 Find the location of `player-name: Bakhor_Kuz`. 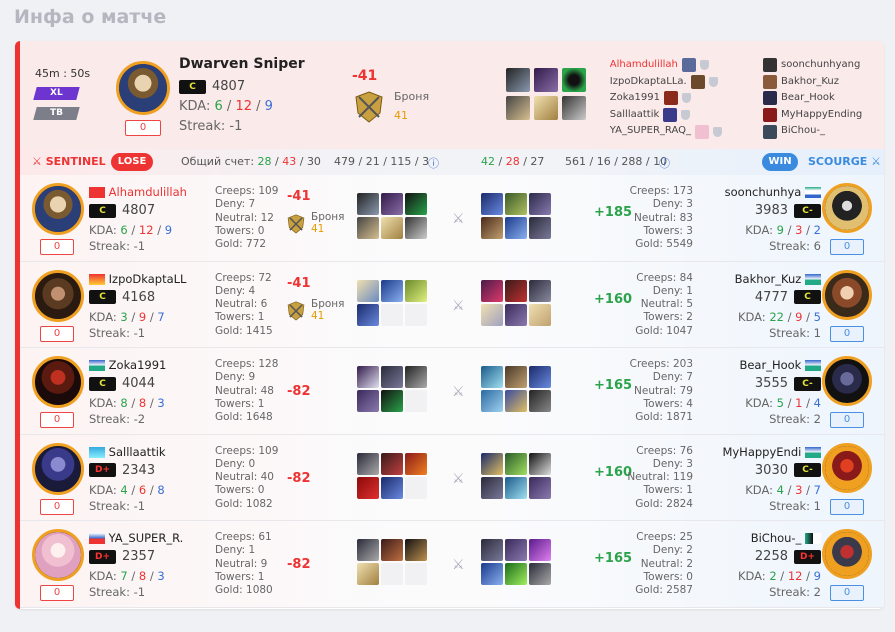

player-name: Bakhor_Kuz is located at coordinates (778, 279).